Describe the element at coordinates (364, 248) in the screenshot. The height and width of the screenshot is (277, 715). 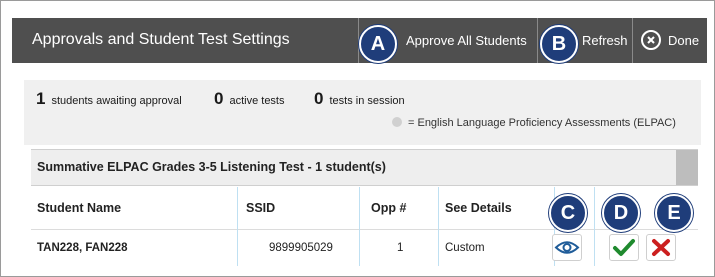
I see `table-row: TAN228, FAN228 9899905029 1 Custom` at that location.